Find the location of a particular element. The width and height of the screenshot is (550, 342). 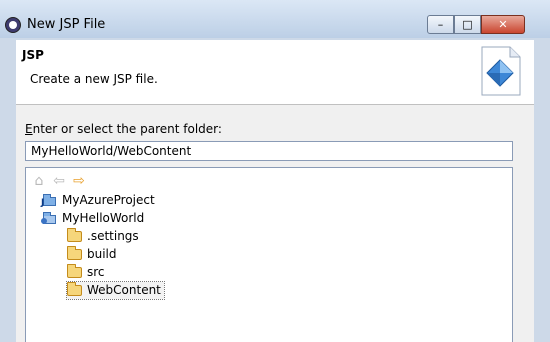

tree-item-label: MyAzureProject is located at coordinates (108, 200).